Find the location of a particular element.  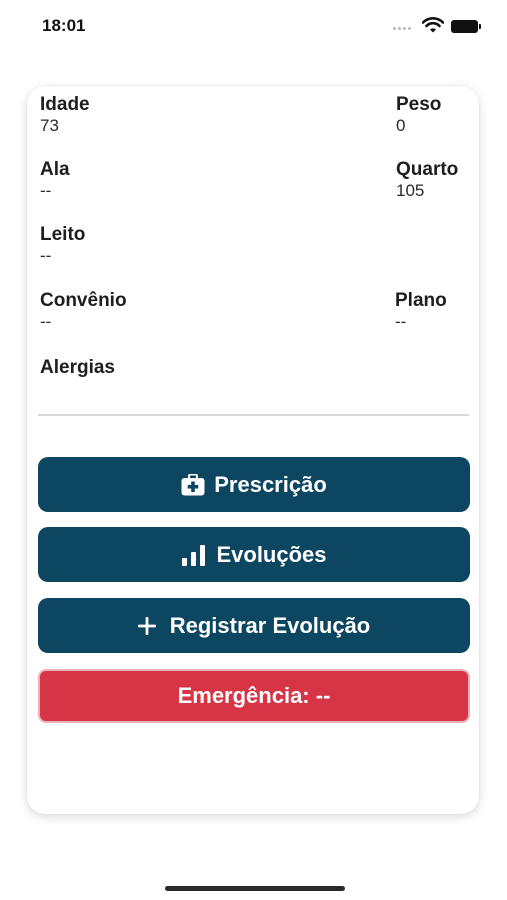

field-label-idade: Idade is located at coordinates (65, 104).